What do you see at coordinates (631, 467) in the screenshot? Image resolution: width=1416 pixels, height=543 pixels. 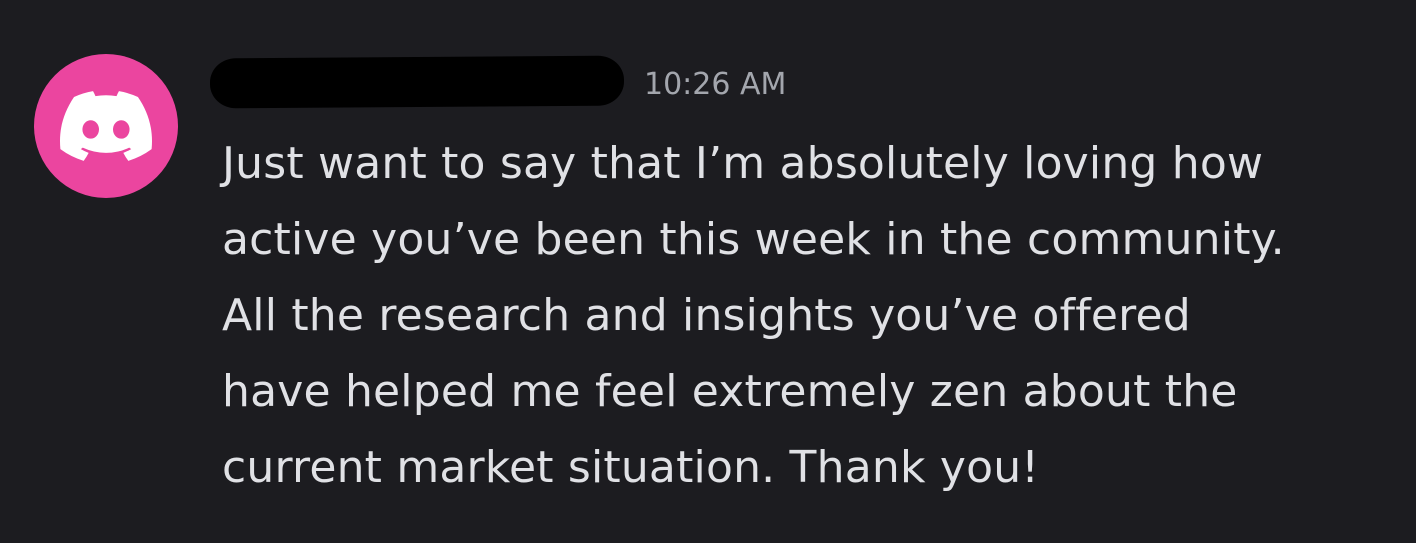 I see `message-line: current market situation. Thank you!` at bounding box center [631, 467].